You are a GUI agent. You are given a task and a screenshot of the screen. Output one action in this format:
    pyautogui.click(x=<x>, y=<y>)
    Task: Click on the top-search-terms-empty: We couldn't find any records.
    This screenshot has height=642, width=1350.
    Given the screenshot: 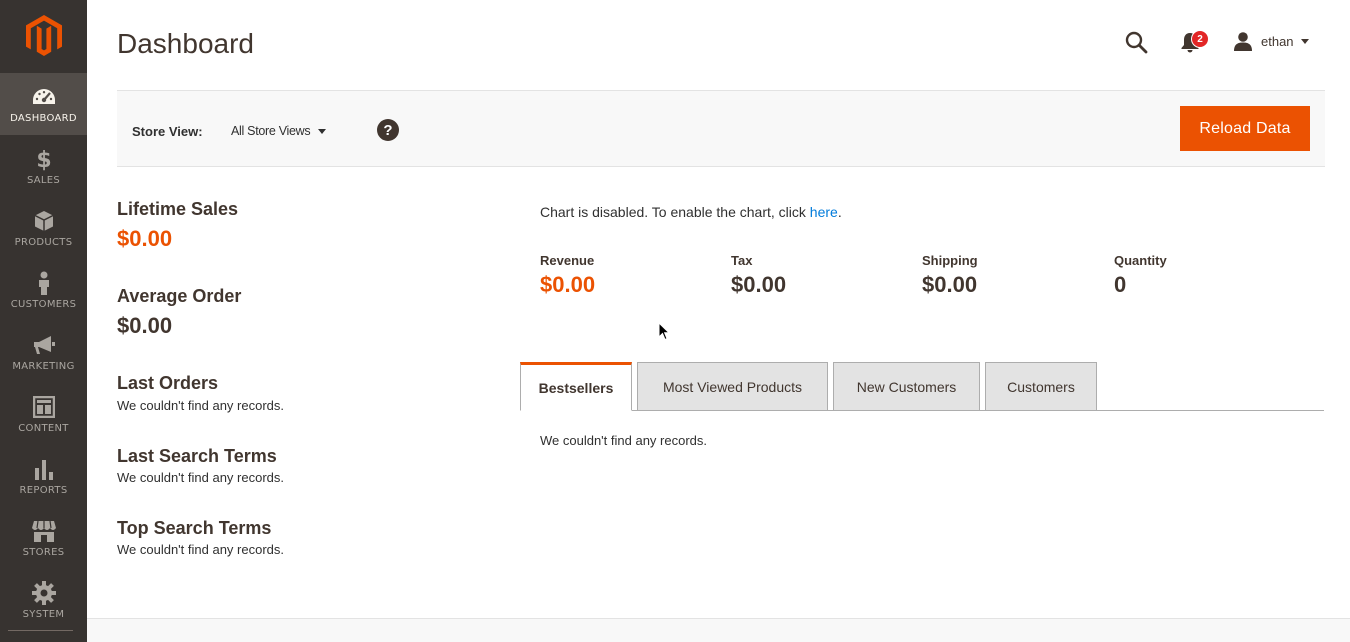 What is the action you would take?
    pyautogui.click(x=200, y=549)
    